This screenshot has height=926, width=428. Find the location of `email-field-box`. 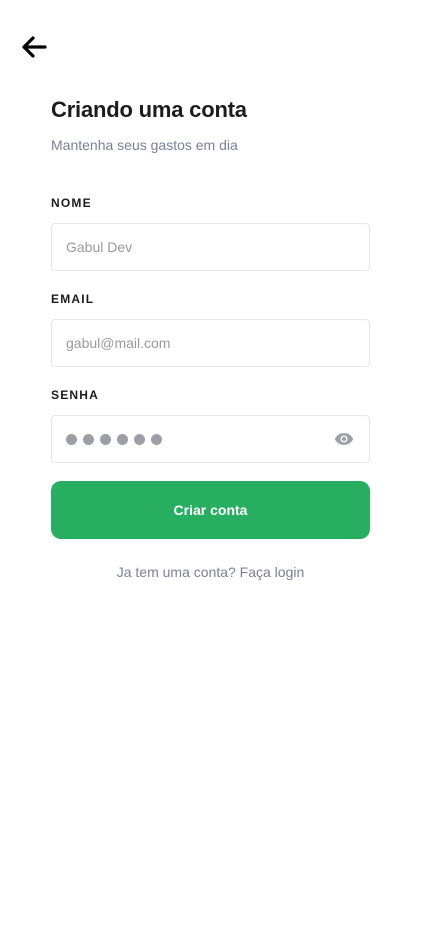

email-field-box is located at coordinates (210, 343).